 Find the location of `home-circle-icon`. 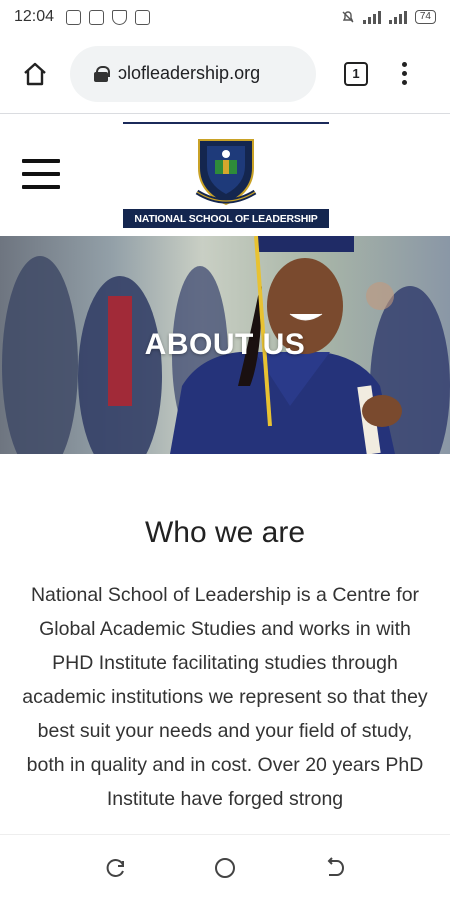

home-circle-icon is located at coordinates (224, 867).